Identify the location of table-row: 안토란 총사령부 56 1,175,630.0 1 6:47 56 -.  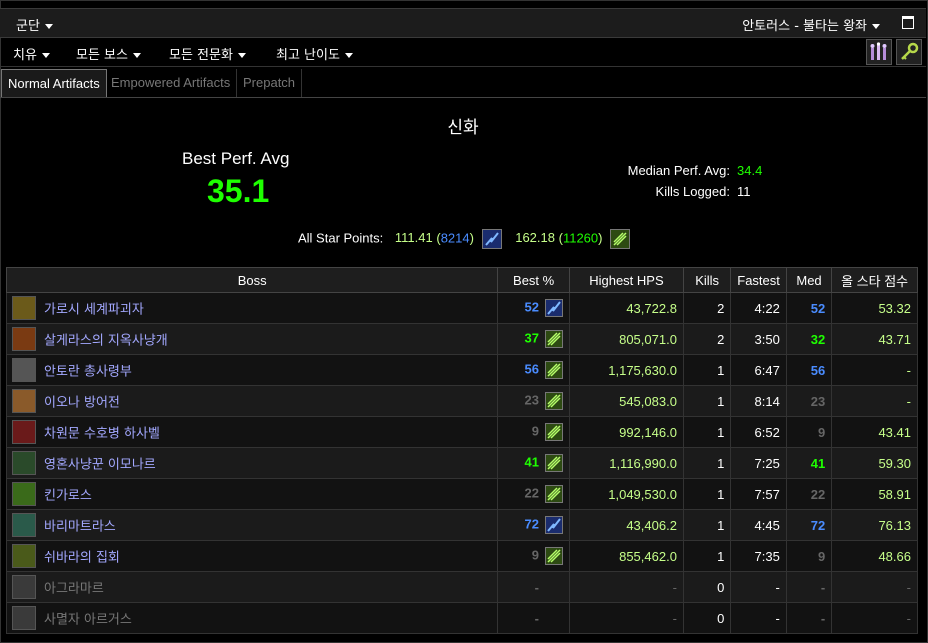
(461, 370).